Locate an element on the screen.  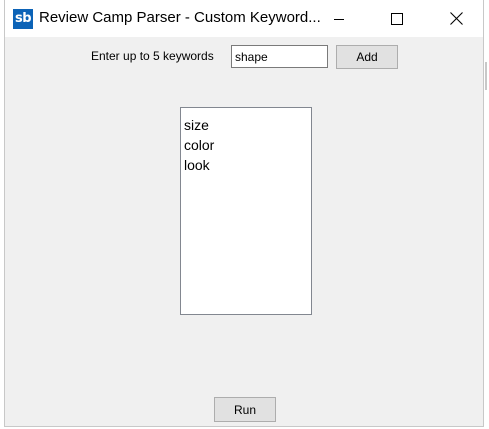
list-item: size is located at coordinates (247, 125).